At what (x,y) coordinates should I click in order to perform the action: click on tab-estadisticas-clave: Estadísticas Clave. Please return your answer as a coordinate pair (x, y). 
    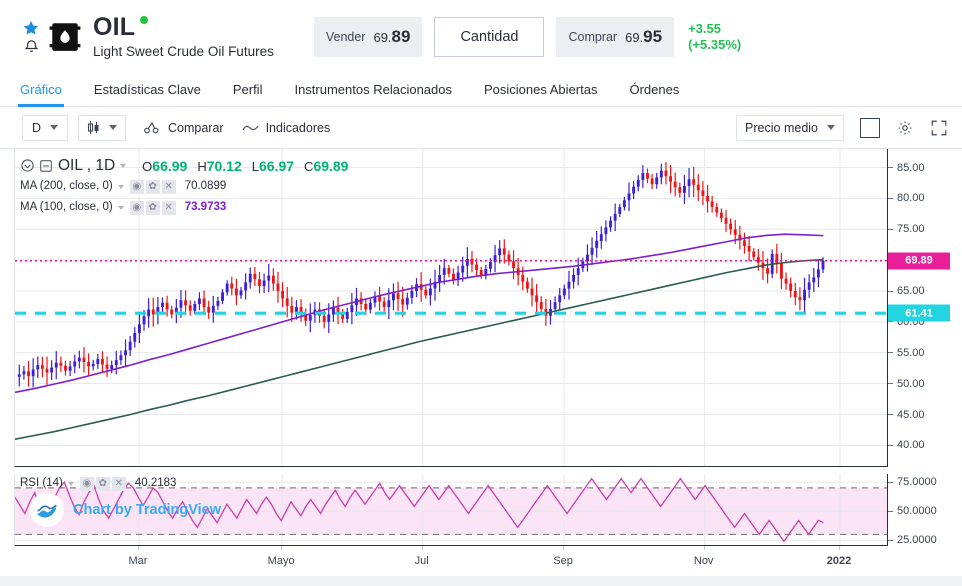
    Looking at the image, I should click on (147, 94).